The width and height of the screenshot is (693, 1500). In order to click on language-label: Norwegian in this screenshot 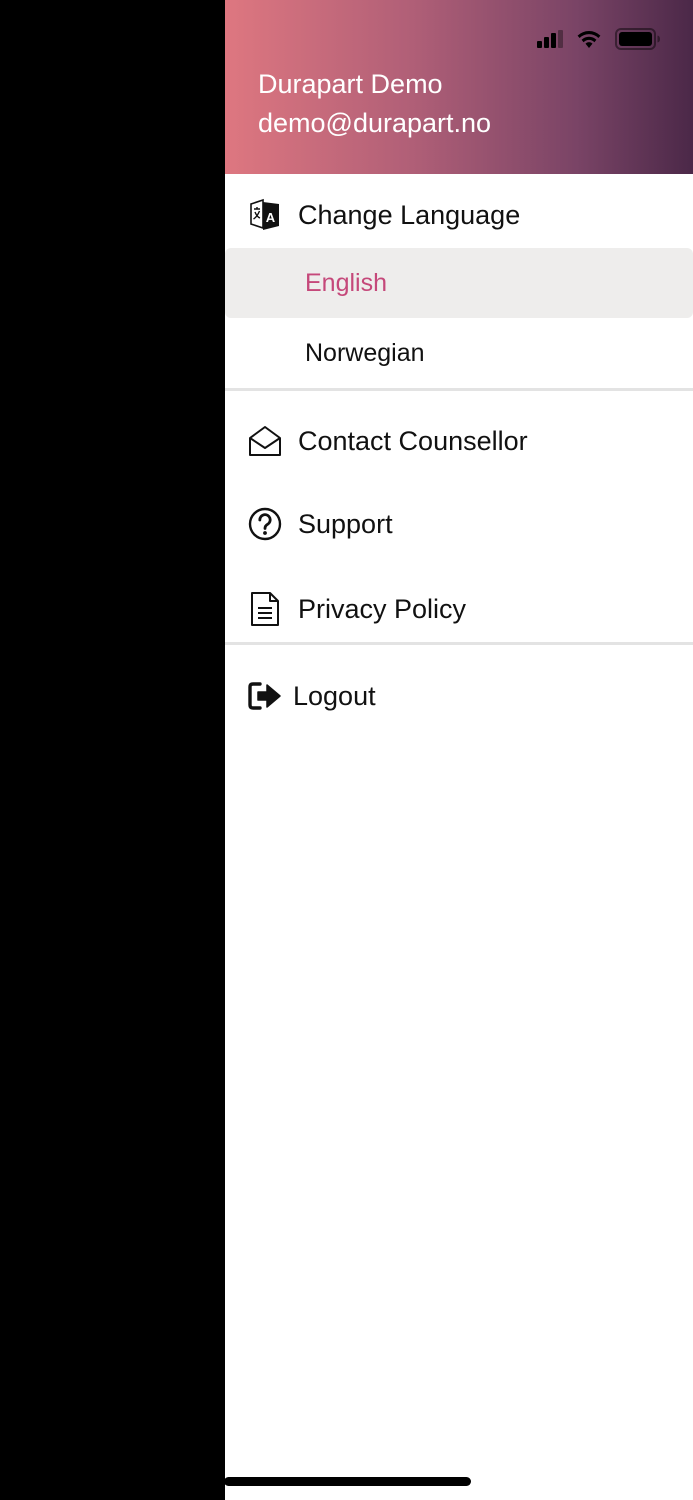, I will do `click(365, 352)`.